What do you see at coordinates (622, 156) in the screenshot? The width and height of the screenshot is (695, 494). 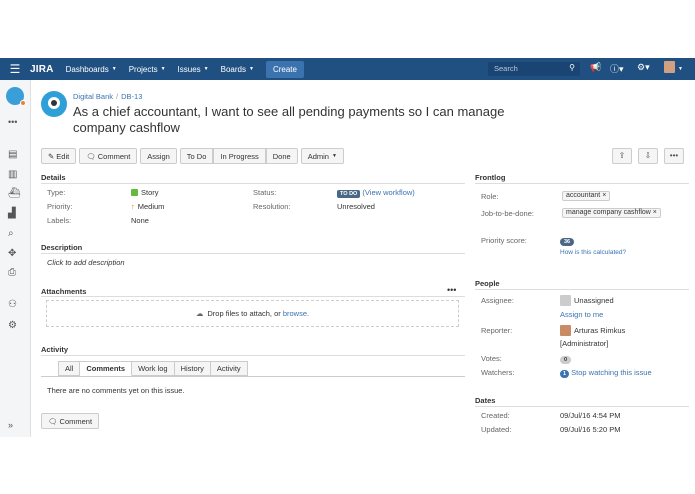 I see `share-icon: ⇪` at bounding box center [622, 156].